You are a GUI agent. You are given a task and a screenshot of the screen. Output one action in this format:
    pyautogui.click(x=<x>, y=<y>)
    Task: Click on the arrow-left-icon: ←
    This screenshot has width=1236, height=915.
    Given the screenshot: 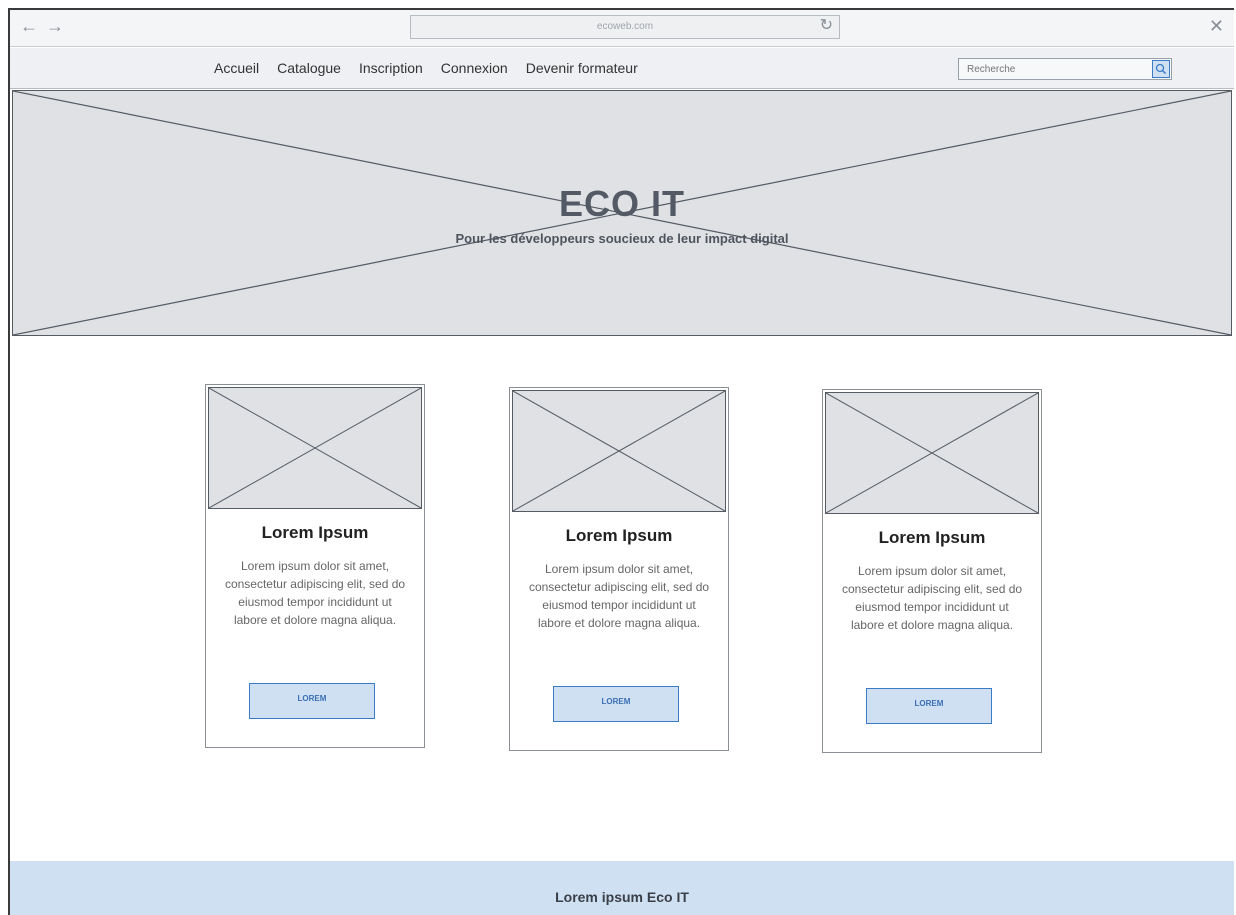 What is the action you would take?
    pyautogui.click(x=29, y=26)
    